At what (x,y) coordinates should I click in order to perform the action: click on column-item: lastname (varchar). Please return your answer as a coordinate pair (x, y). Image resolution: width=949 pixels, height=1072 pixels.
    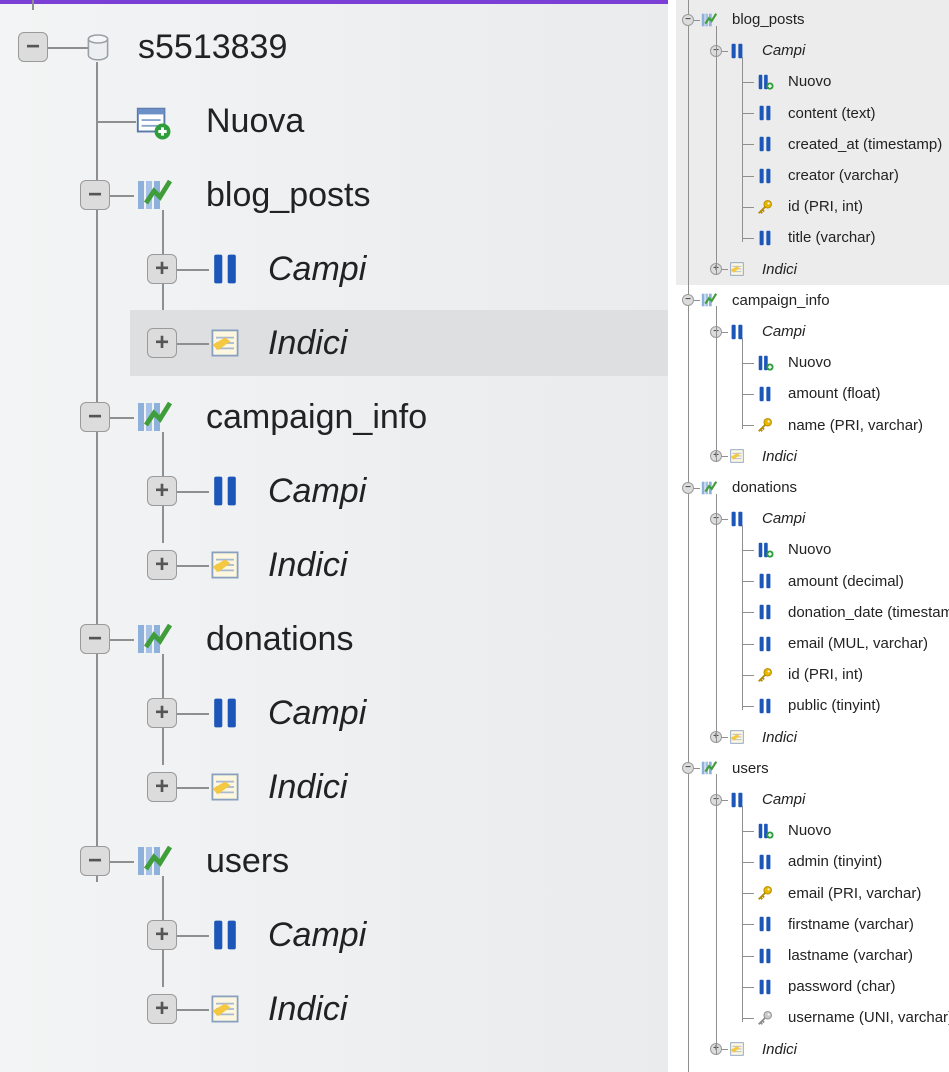
    Looking at the image, I should click on (850, 955).